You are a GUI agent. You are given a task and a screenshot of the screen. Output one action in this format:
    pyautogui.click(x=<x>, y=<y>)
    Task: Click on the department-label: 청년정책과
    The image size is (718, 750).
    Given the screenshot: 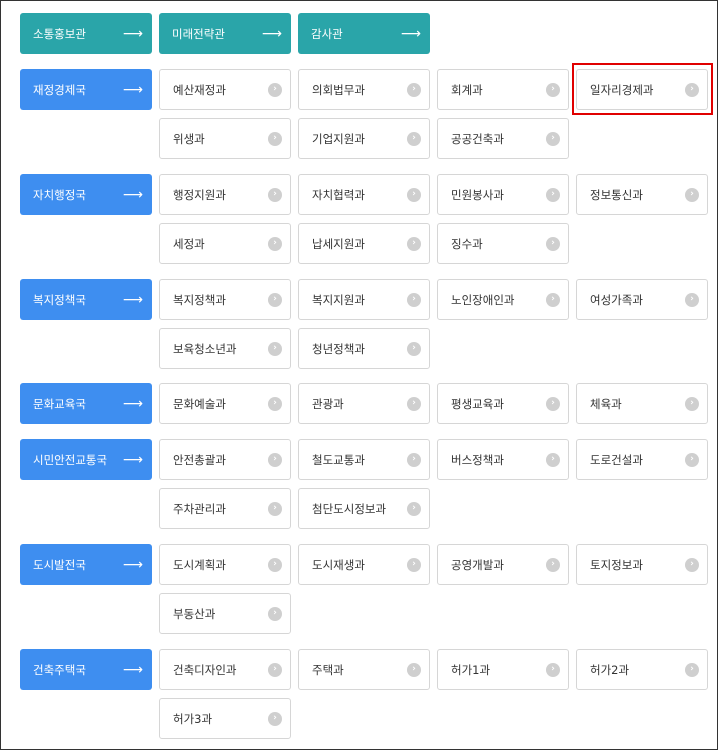 What is the action you would take?
    pyautogui.click(x=338, y=348)
    